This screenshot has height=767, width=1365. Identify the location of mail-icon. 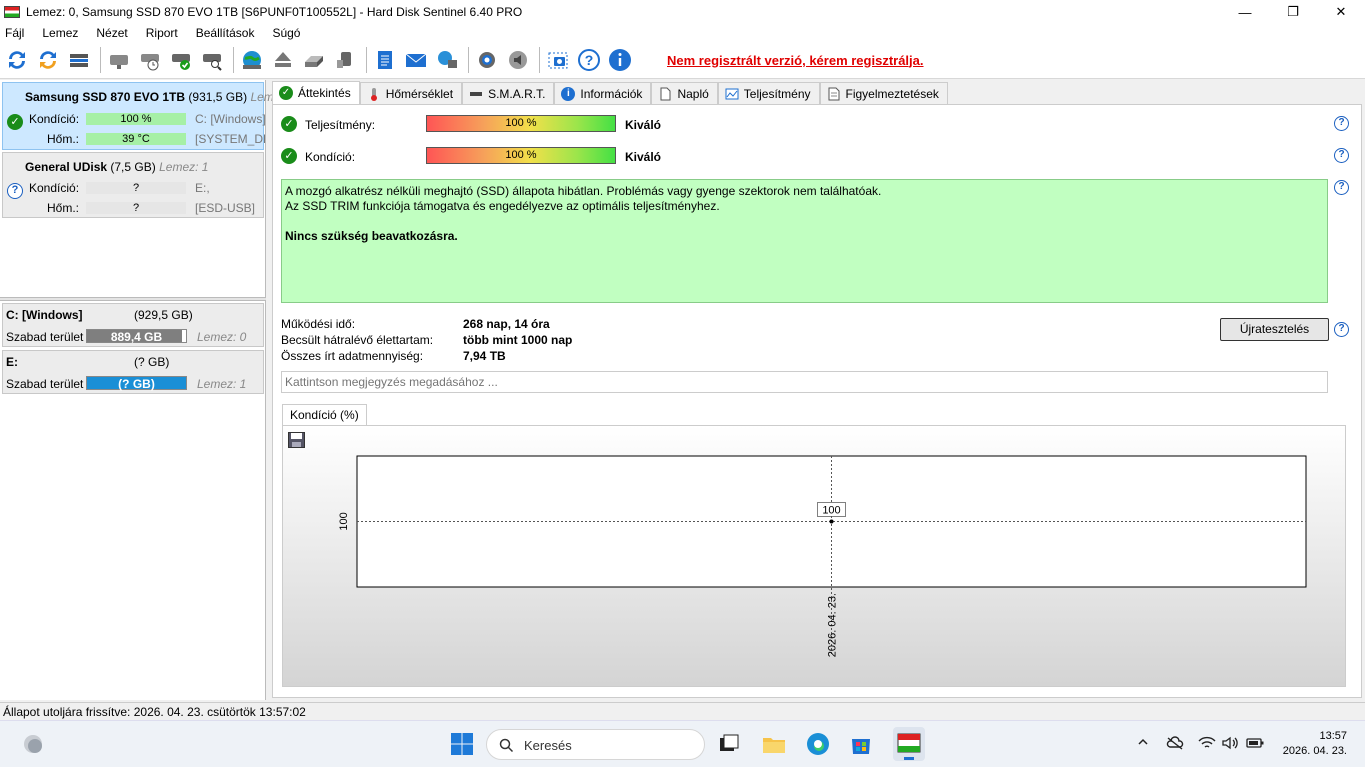
(416, 60).